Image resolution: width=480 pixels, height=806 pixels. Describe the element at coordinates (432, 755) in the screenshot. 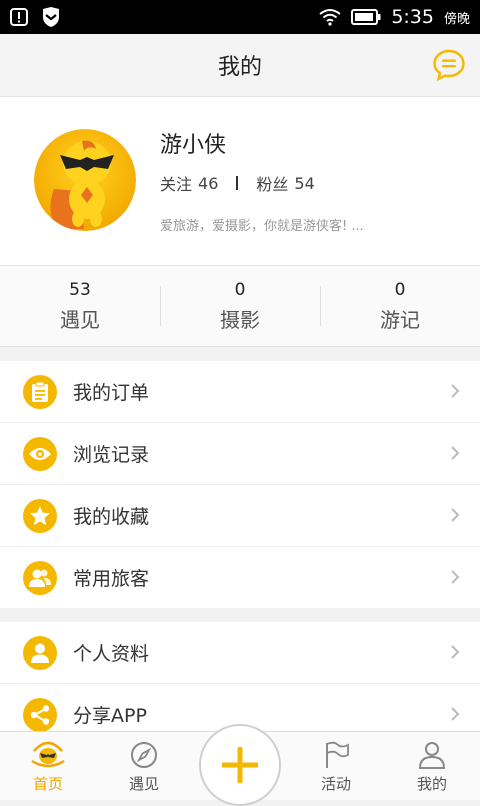

I see `user-icon` at that location.